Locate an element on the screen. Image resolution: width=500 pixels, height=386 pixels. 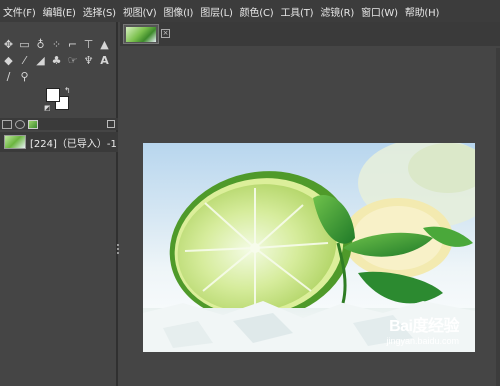
image-list-label: [224]（已导入）-1 is located at coordinates (73, 144).